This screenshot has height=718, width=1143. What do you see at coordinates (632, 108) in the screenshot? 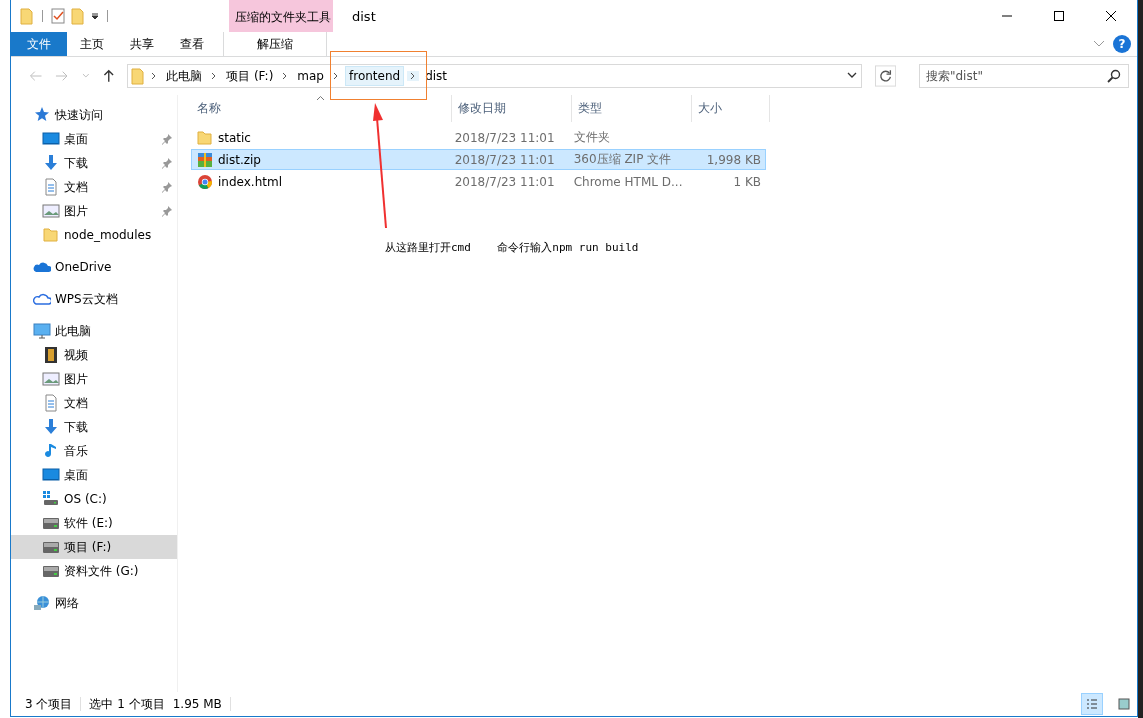
I see `column-header: 类型` at bounding box center [632, 108].